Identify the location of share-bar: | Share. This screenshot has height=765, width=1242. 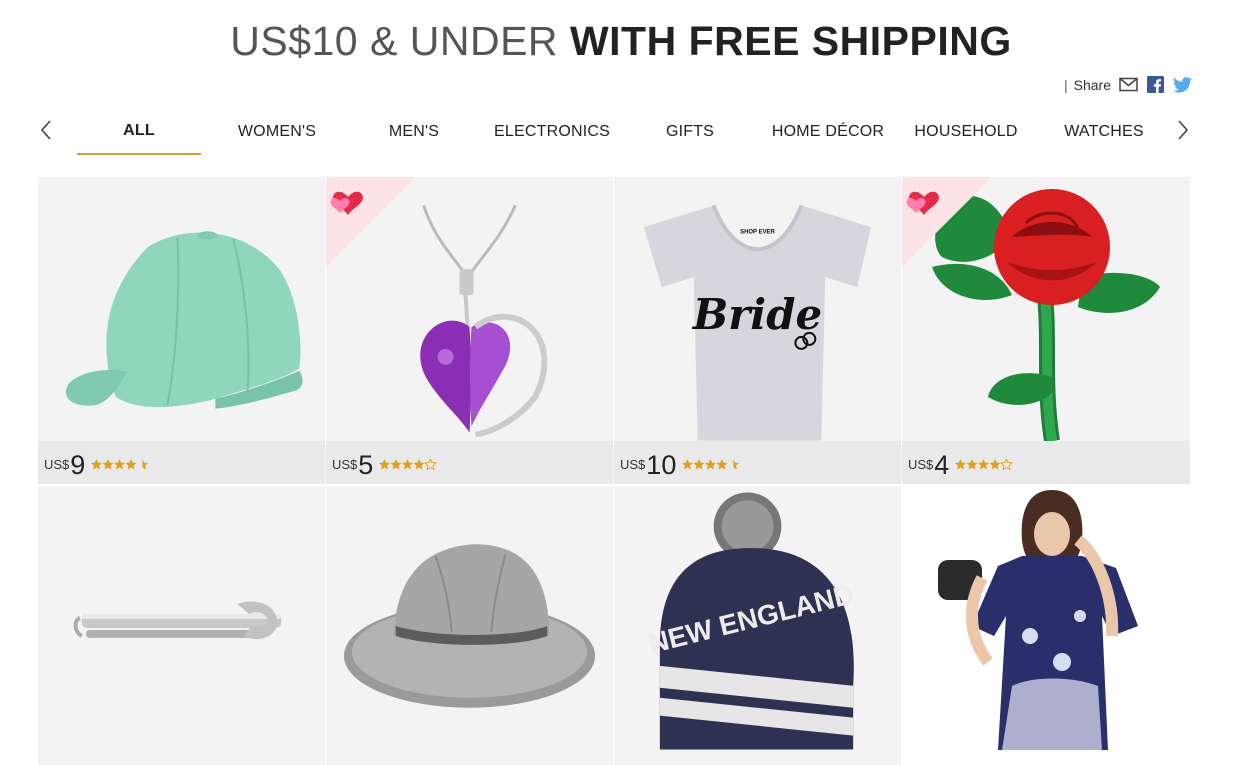
(1128, 84).